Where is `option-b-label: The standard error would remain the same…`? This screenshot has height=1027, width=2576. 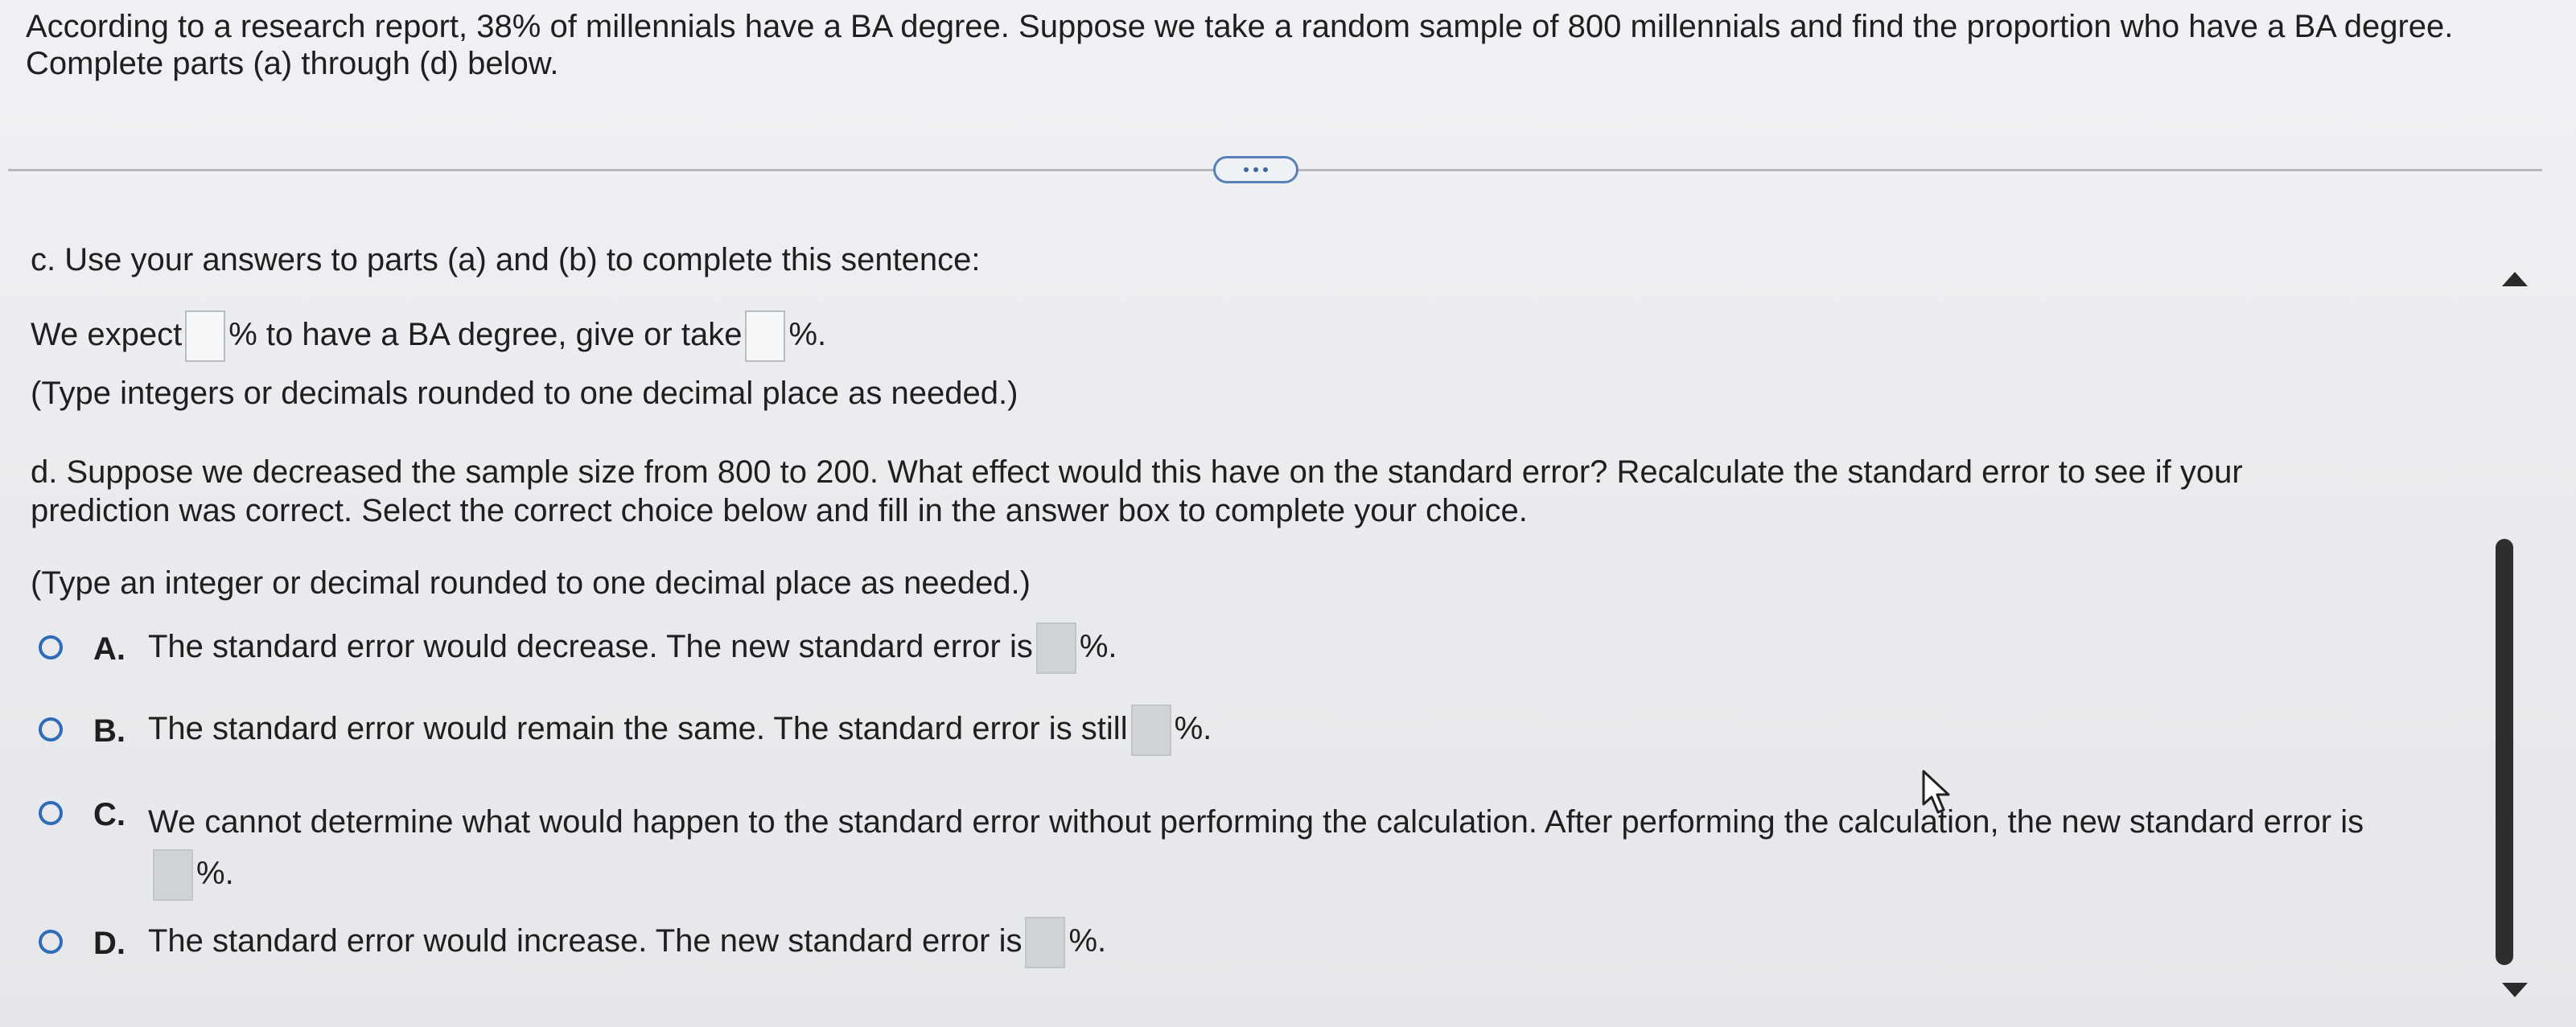
option-b-label: The standard error would remain the same… is located at coordinates (638, 728).